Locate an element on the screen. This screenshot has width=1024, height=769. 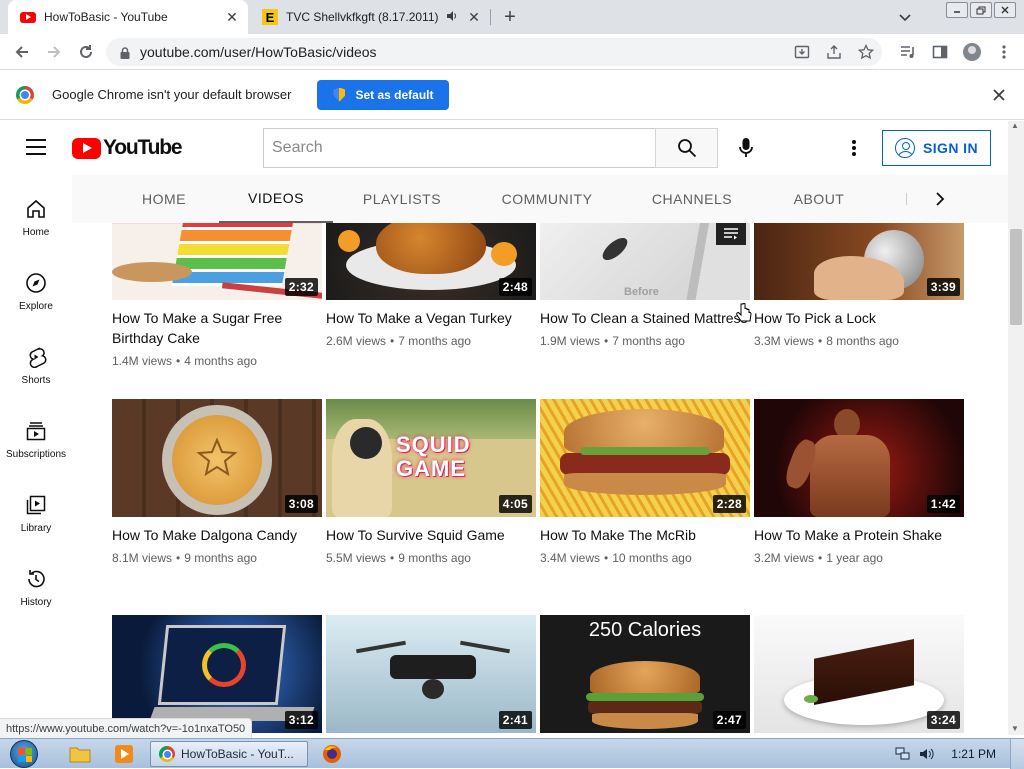
sign-in-label: SIGN IN is located at coordinates (950, 148).